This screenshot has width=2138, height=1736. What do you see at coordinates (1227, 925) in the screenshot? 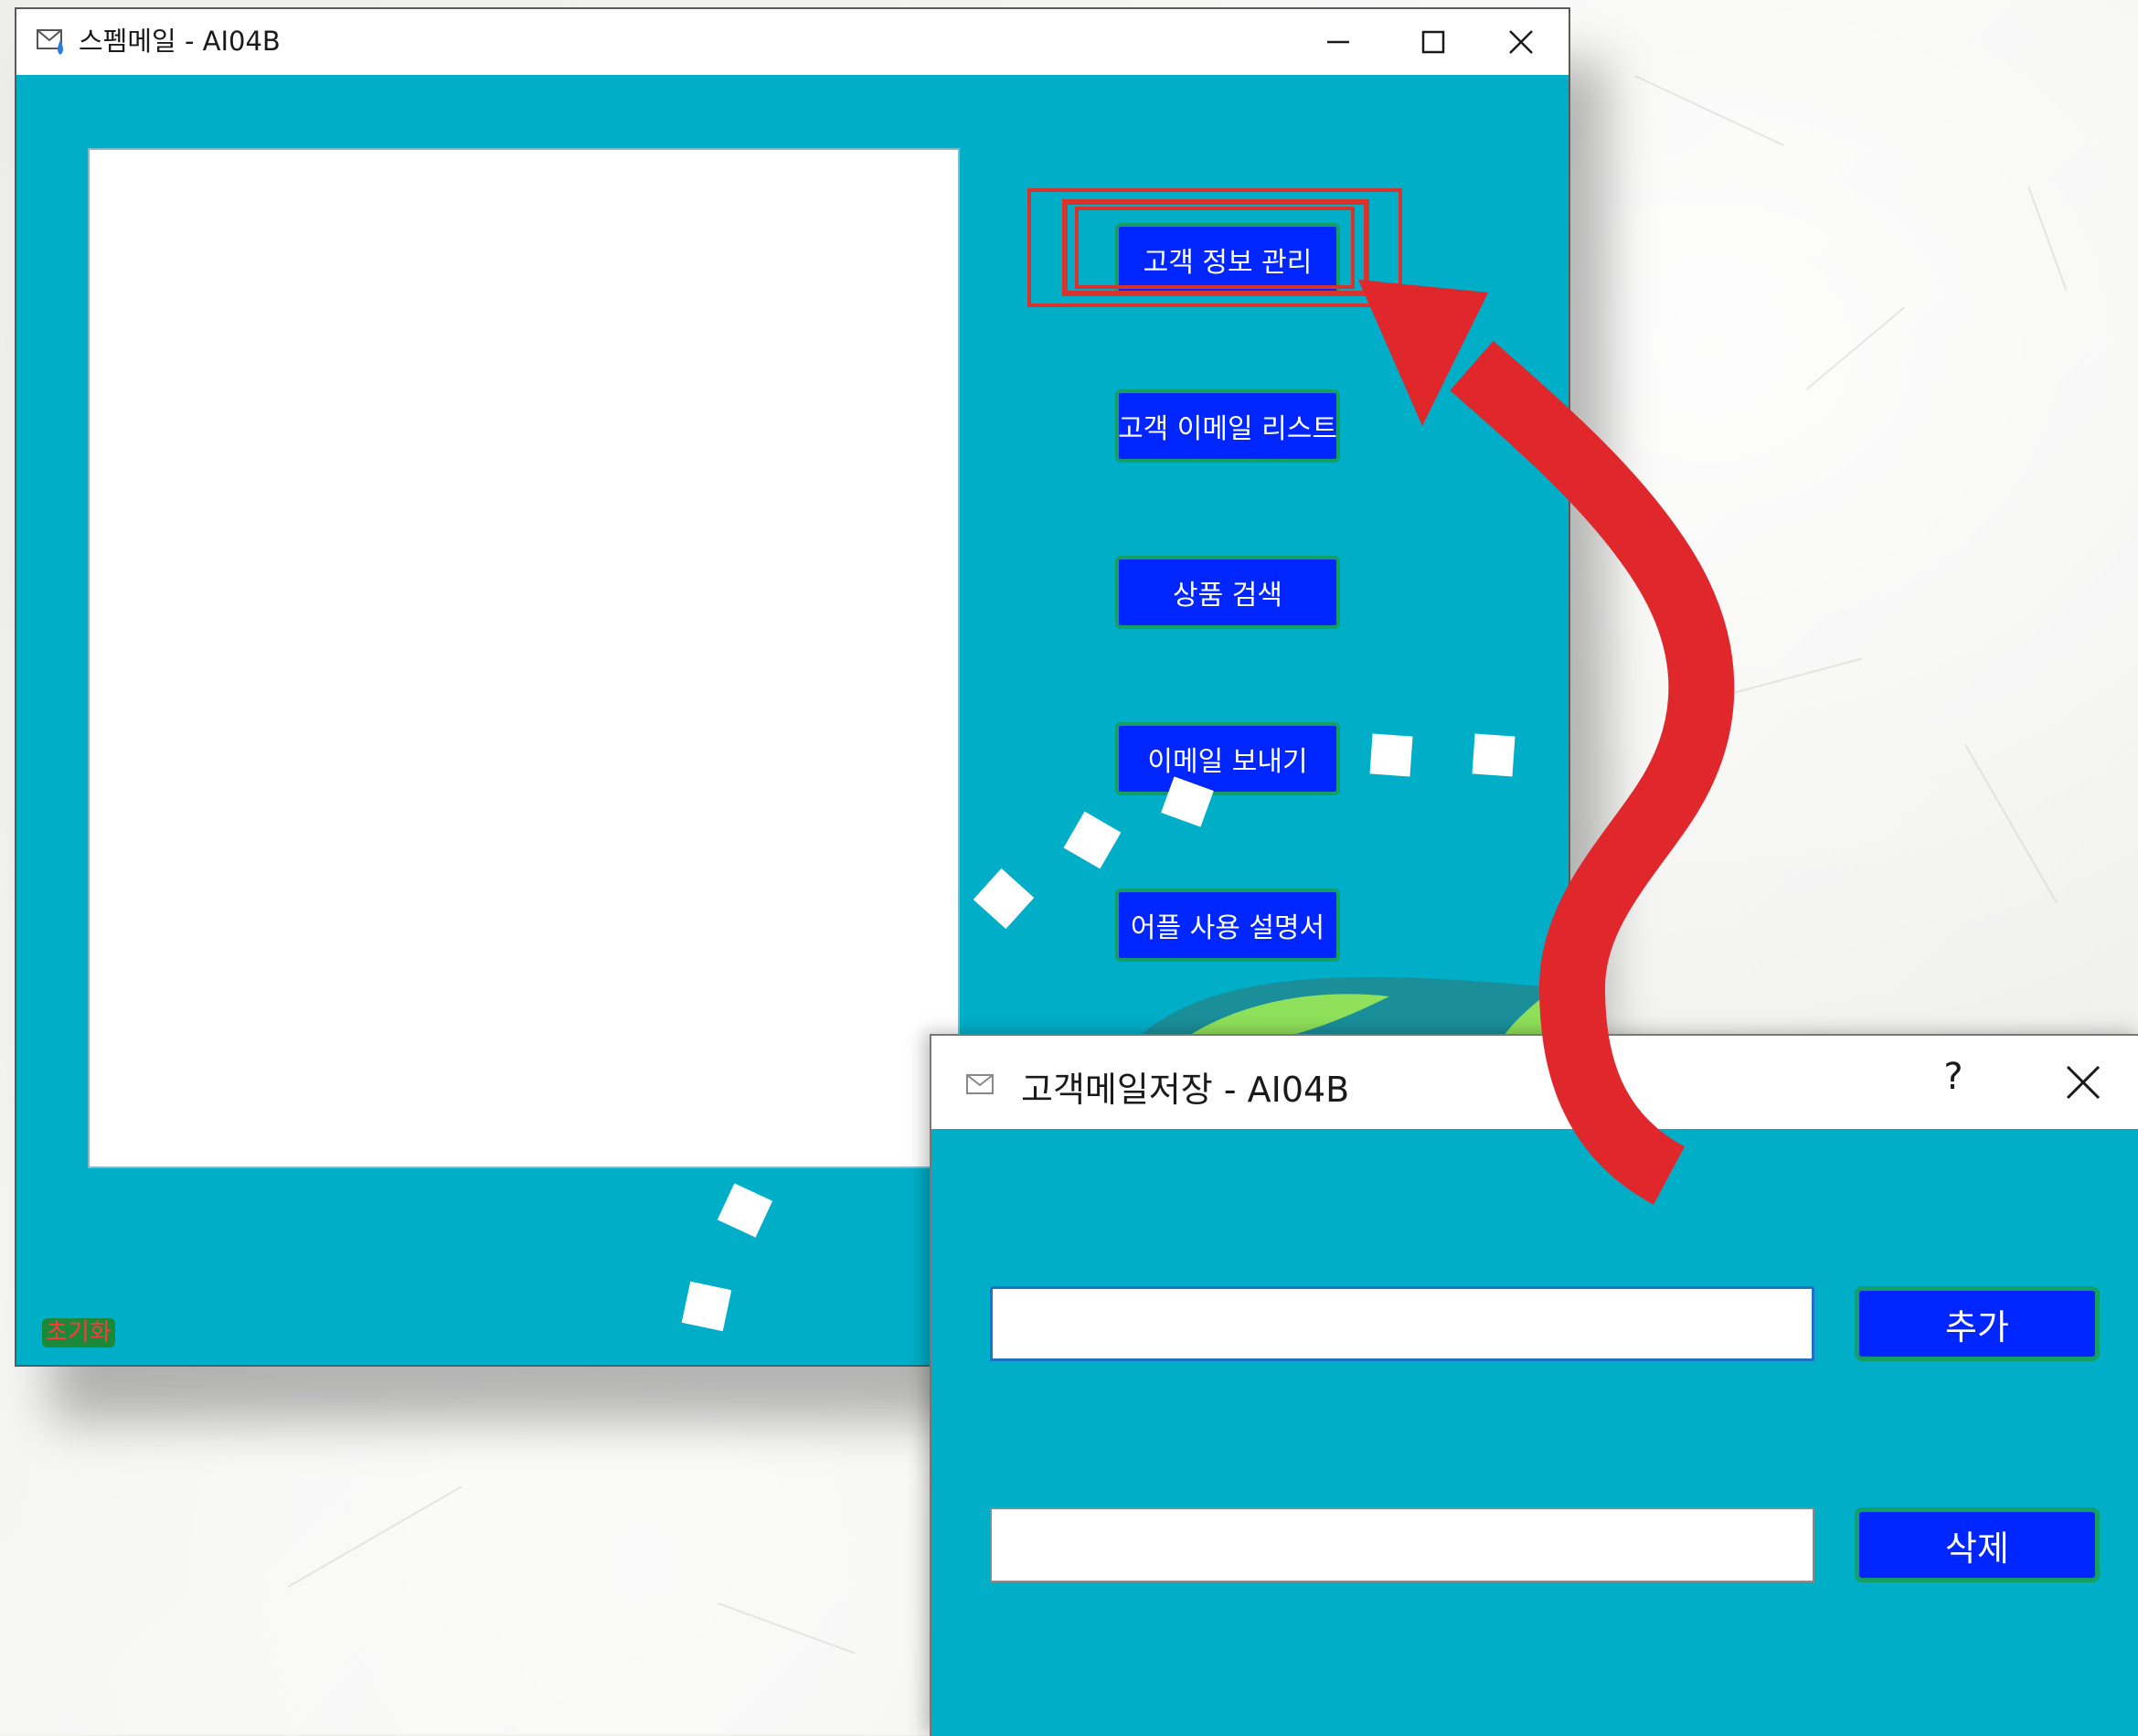
I see `app-manual-button: 어플 사용 설명서` at bounding box center [1227, 925].